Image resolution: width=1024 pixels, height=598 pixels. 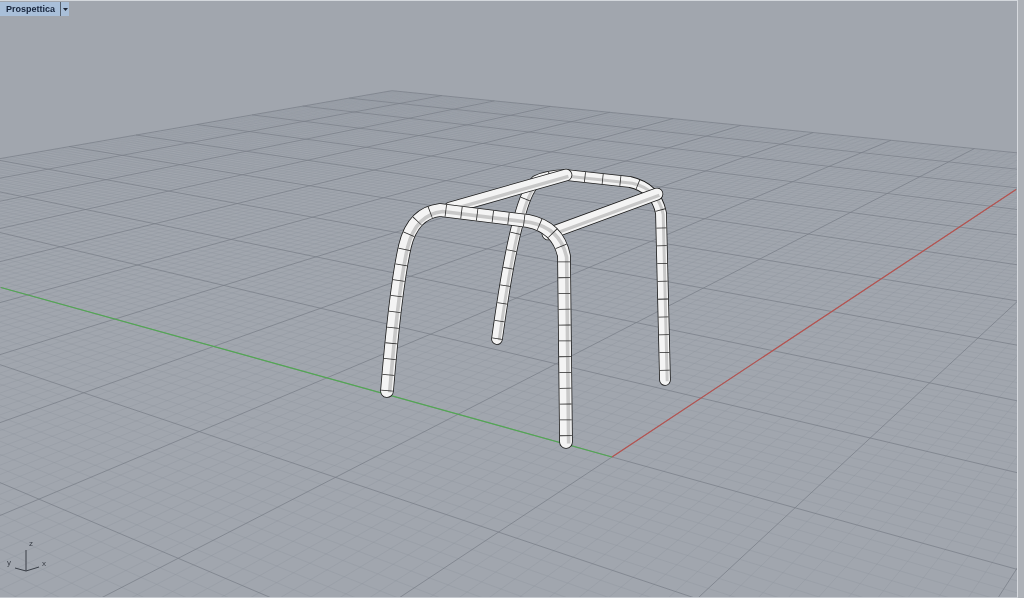 I want to click on caret-icon, so click(x=65, y=9).